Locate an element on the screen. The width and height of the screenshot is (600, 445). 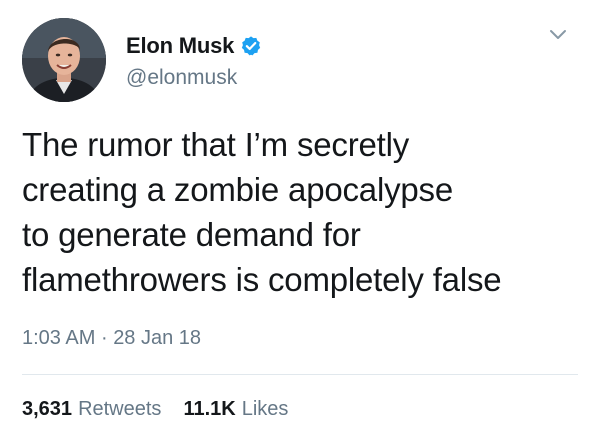
tweet-stats: 3,631 Retweets 11.1K Likes is located at coordinates (155, 409).